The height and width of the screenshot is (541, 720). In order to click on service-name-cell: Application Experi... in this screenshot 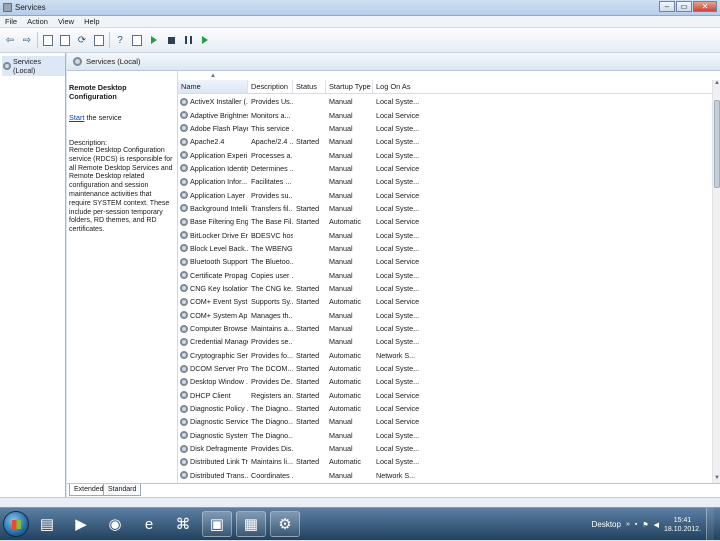, I will do `click(213, 155)`.